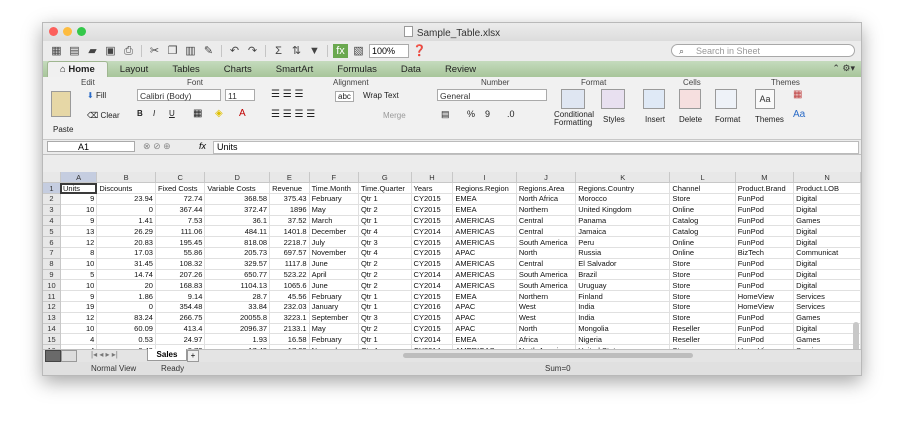 The width and height of the screenshot is (900, 440). Describe the element at coordinates (548, 355) in the screenshot. I see `horizontal-scrollbar` at that location.